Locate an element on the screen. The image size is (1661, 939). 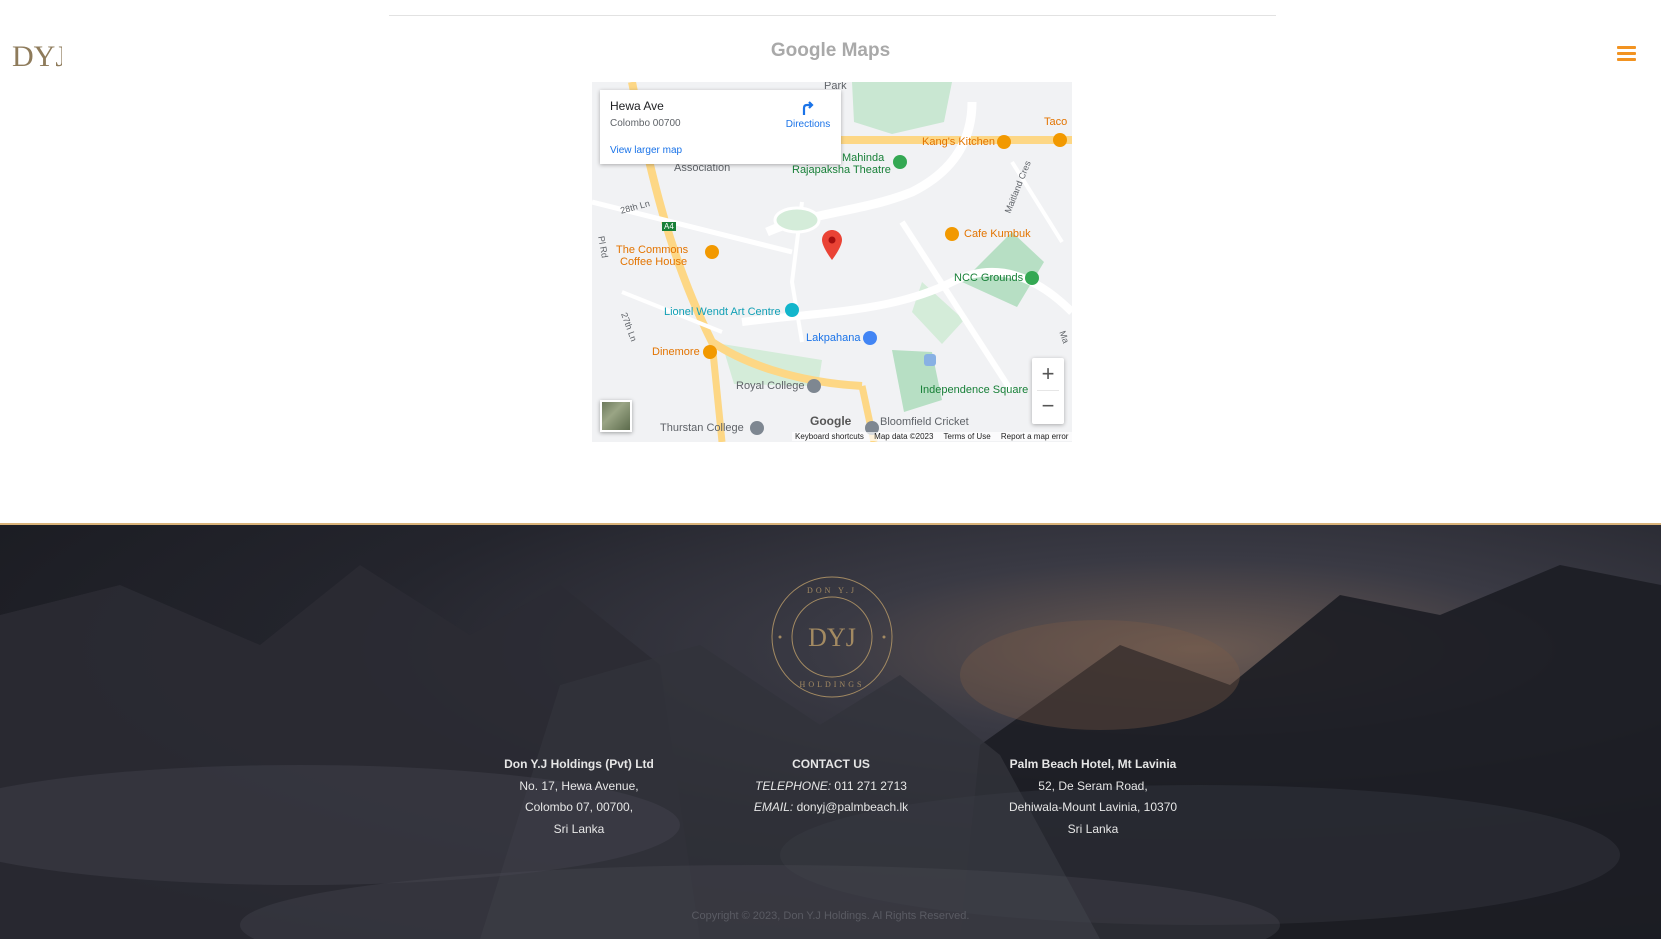
keyboard-shortcuts-link: Keyboard shortcuts is located at coordinates (829, 436).